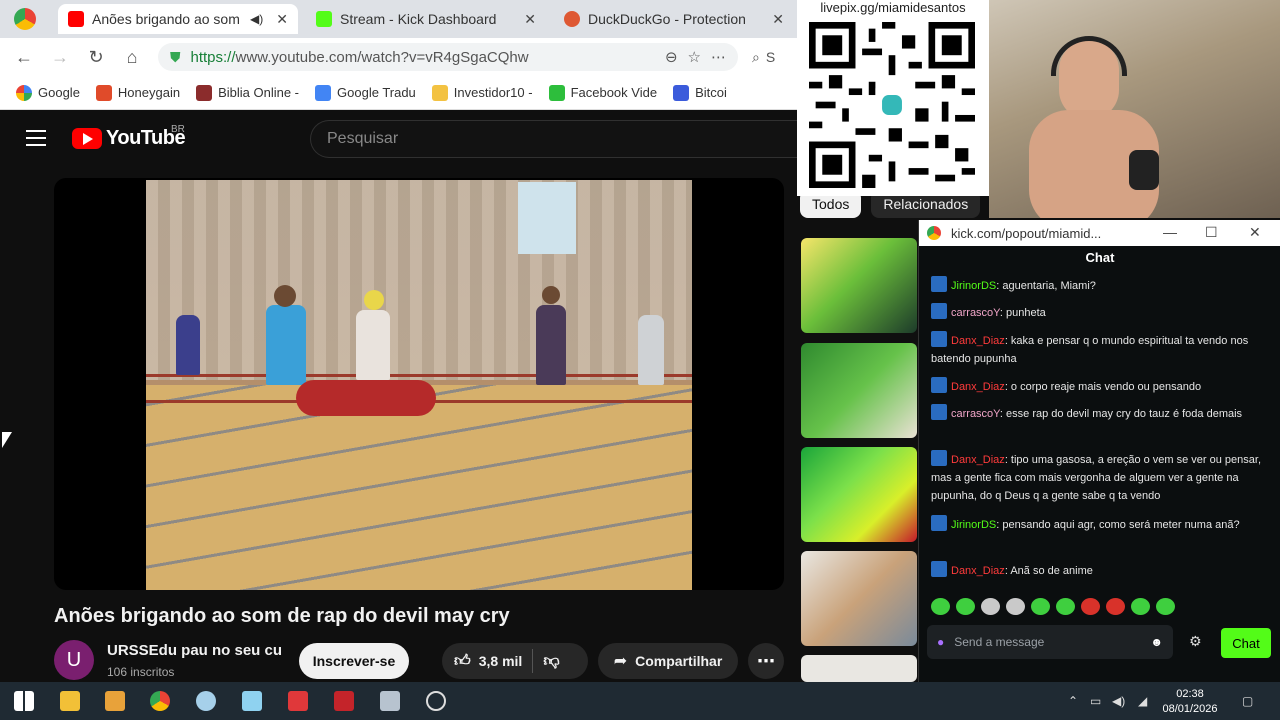 The image size is (1280, 720). I want to click on chat-message-input: ● Send a message ☻, so click(1050, 642).